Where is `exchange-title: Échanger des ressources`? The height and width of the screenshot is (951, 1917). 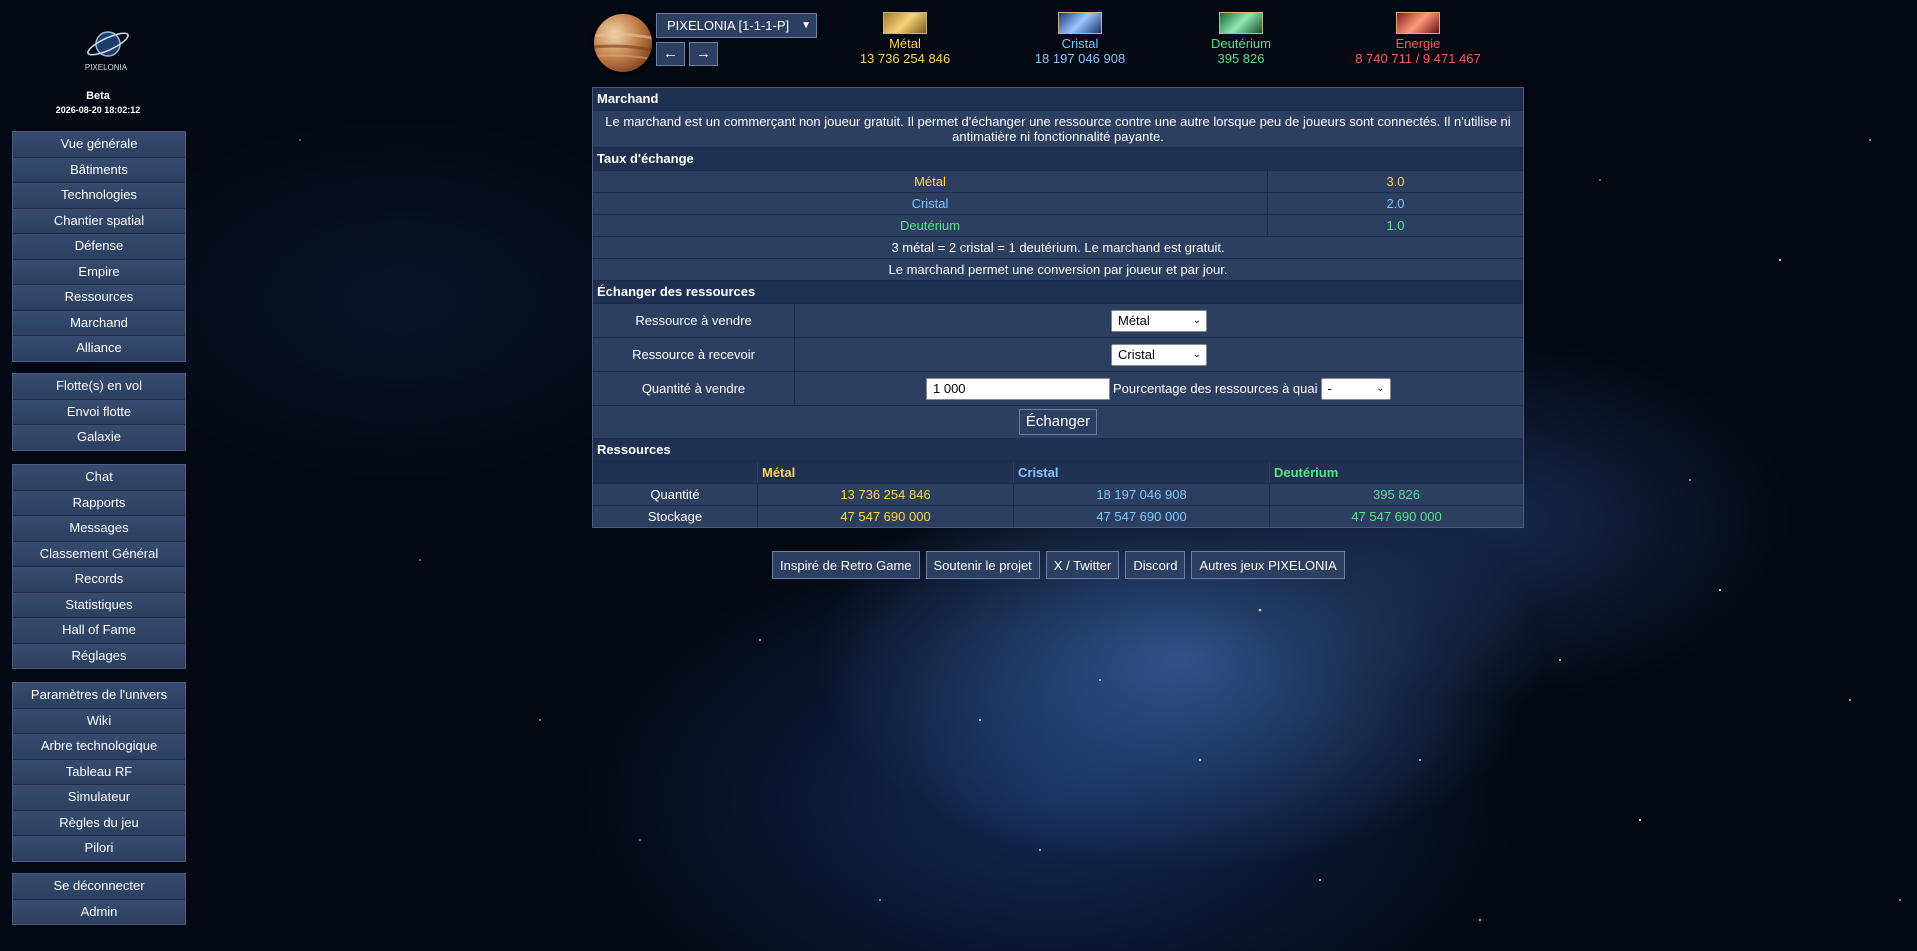 exchange-title: Échanger des ressources is located at coordinates (1058, 292).